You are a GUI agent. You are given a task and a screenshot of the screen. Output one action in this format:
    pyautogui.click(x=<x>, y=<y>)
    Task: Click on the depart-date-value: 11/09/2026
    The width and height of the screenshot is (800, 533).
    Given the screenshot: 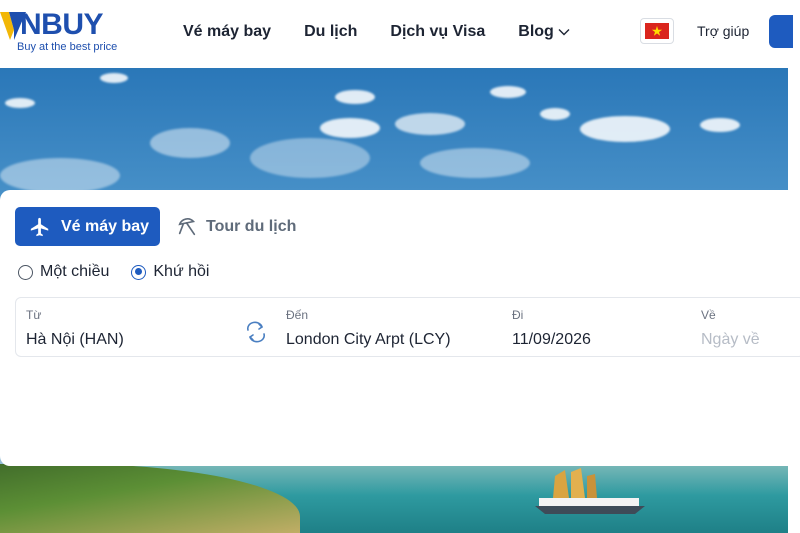 What is the action you would take?
    pyautogui.click(x=551, y=339)
    